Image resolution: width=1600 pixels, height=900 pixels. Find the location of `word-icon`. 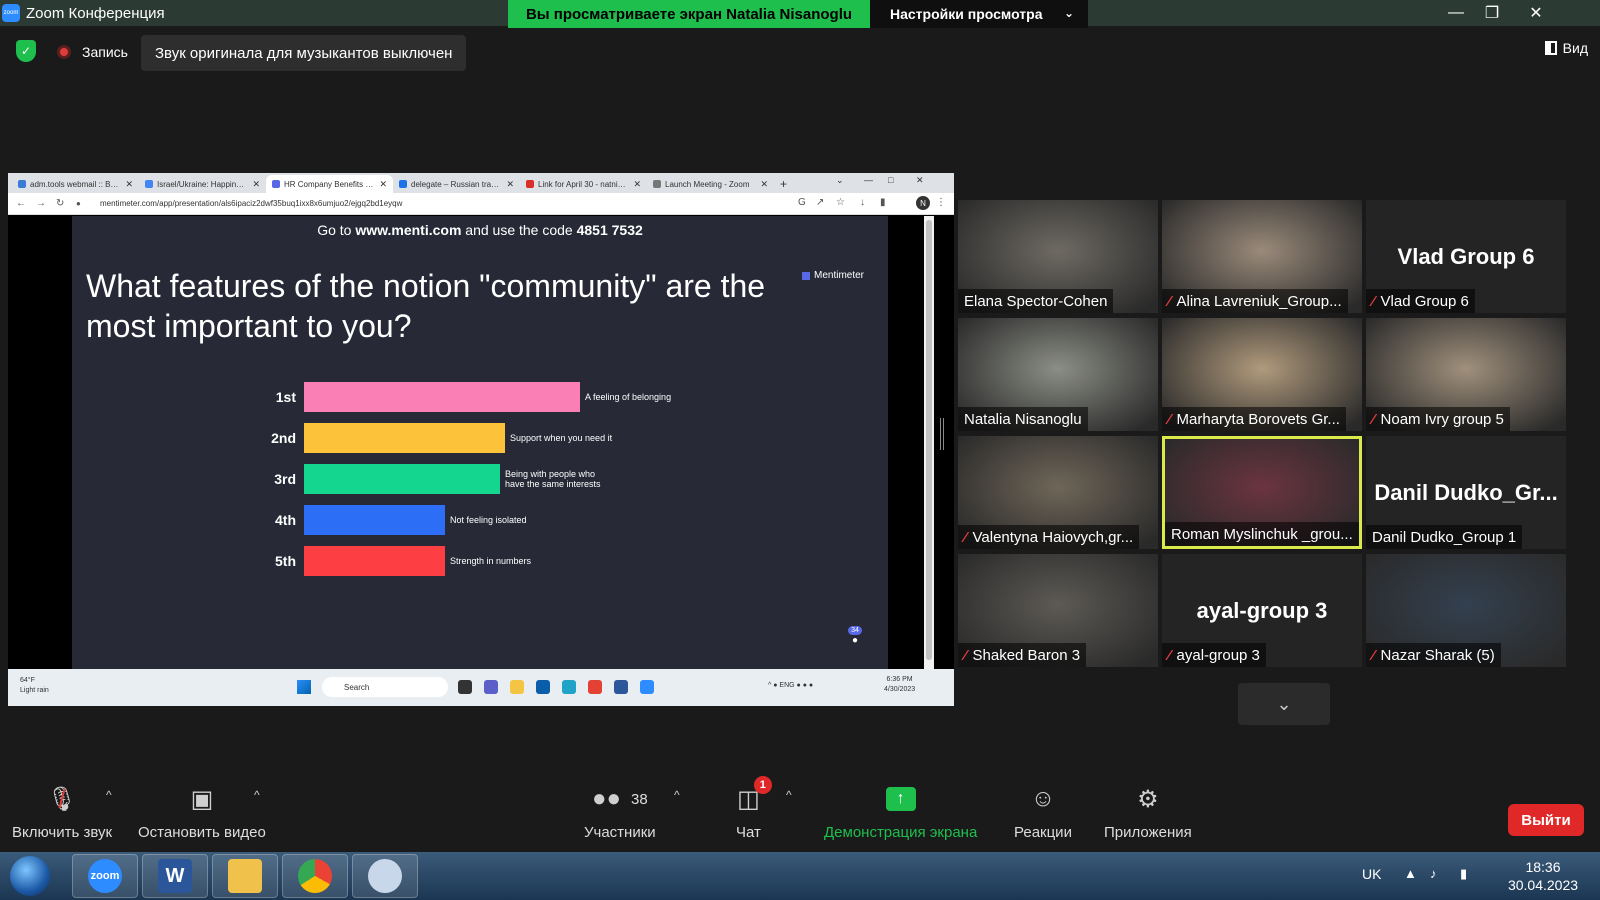

word-icon is located at coordinates (621, 687).